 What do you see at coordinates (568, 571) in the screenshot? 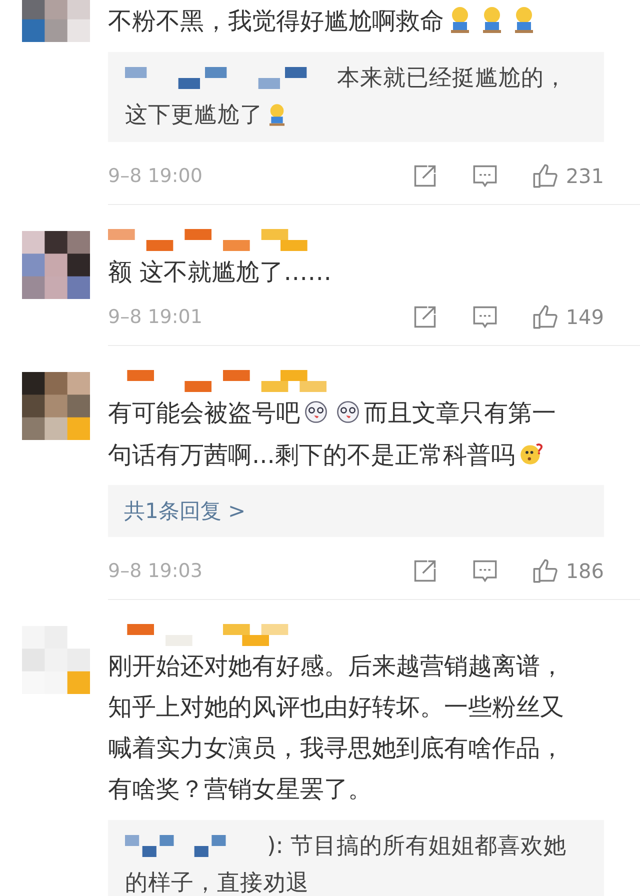
I see `like-button: 186` at bounding box center [568, 571].